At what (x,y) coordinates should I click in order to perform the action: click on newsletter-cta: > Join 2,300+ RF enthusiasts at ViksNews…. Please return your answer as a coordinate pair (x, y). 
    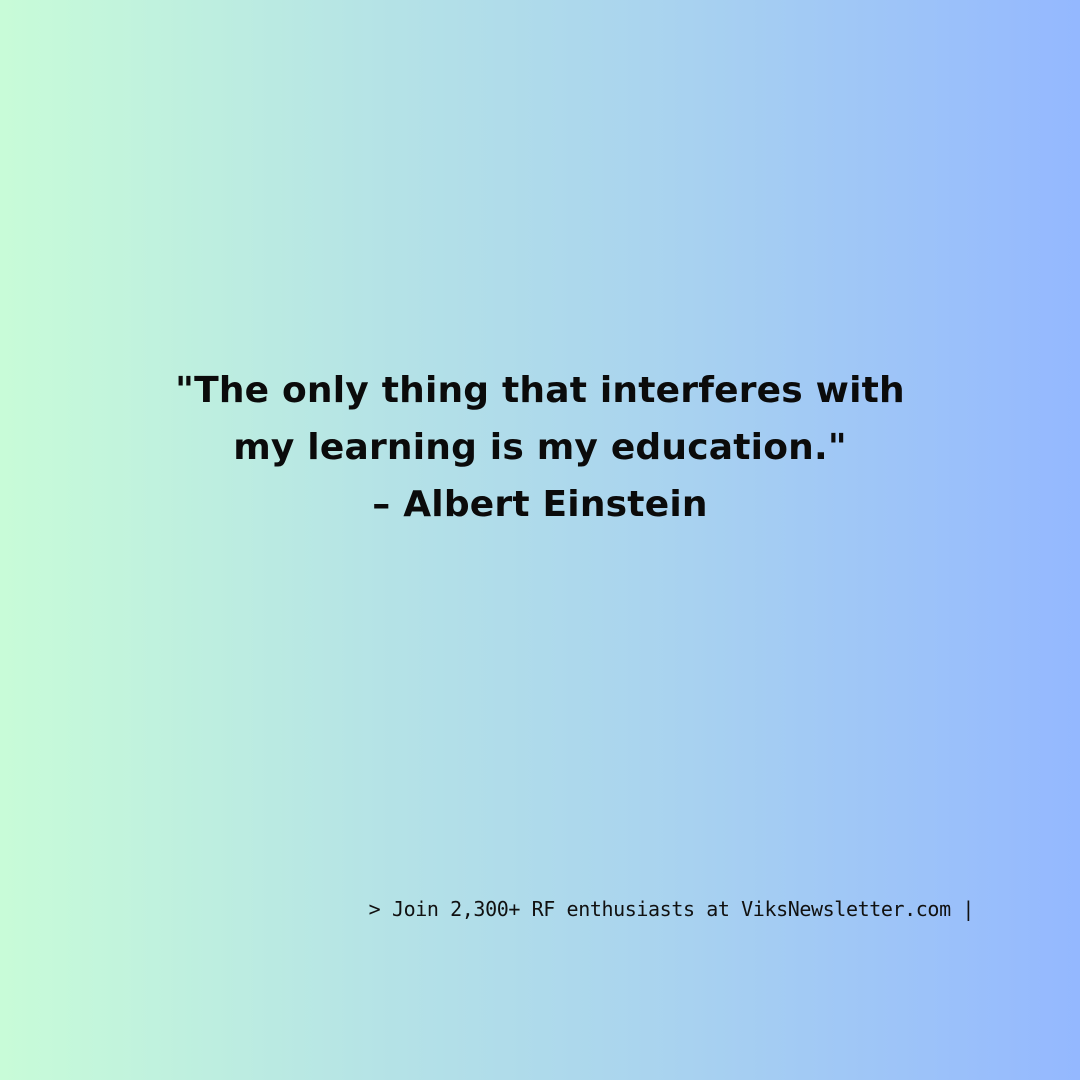
    Looking at the image, I should click on (671, 909).